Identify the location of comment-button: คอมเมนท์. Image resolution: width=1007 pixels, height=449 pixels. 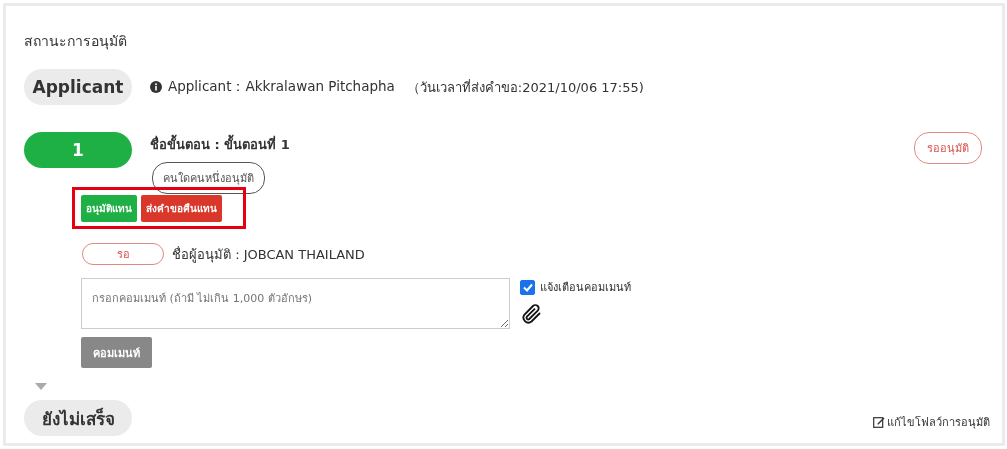
(116, 352).